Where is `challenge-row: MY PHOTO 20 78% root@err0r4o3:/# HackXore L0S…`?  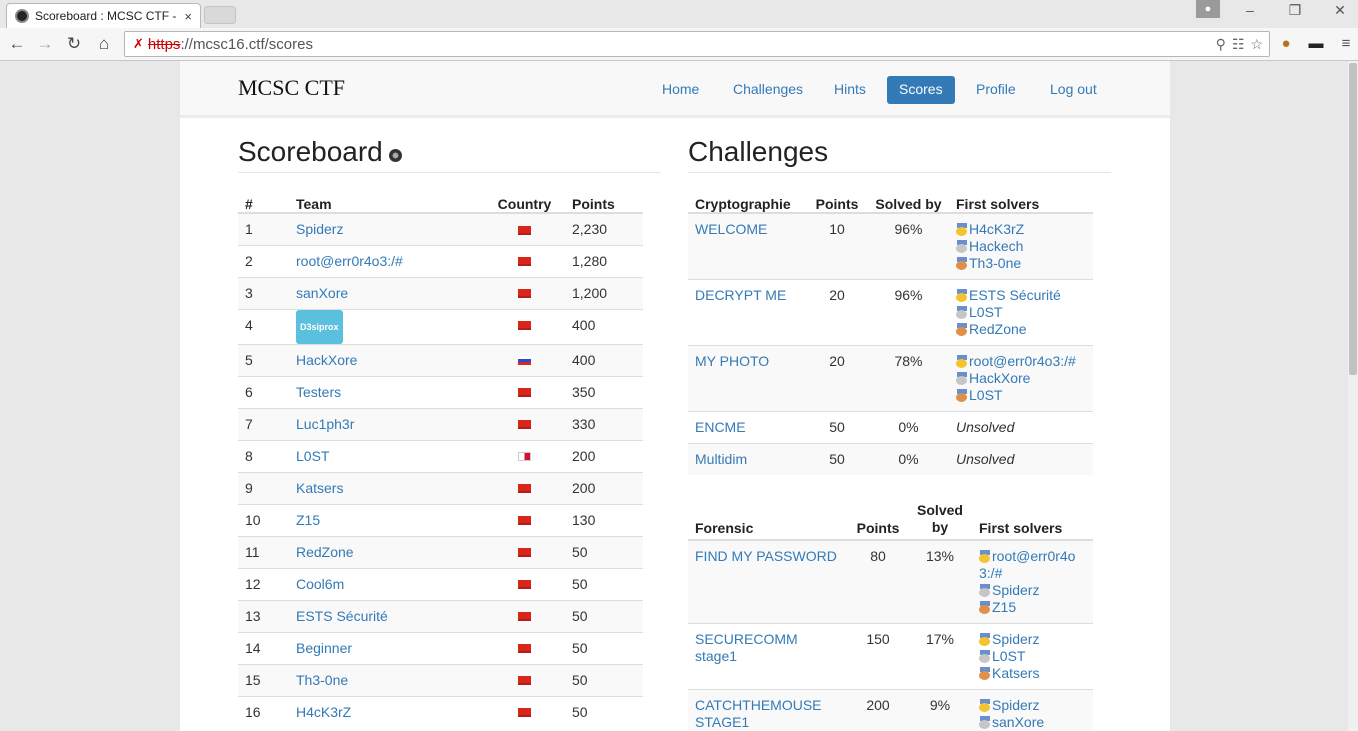 challenge-row: MY PHOTO 20 78% root@err0r4o3:/# HackXore L0S… is located at coordinates (890, 377).